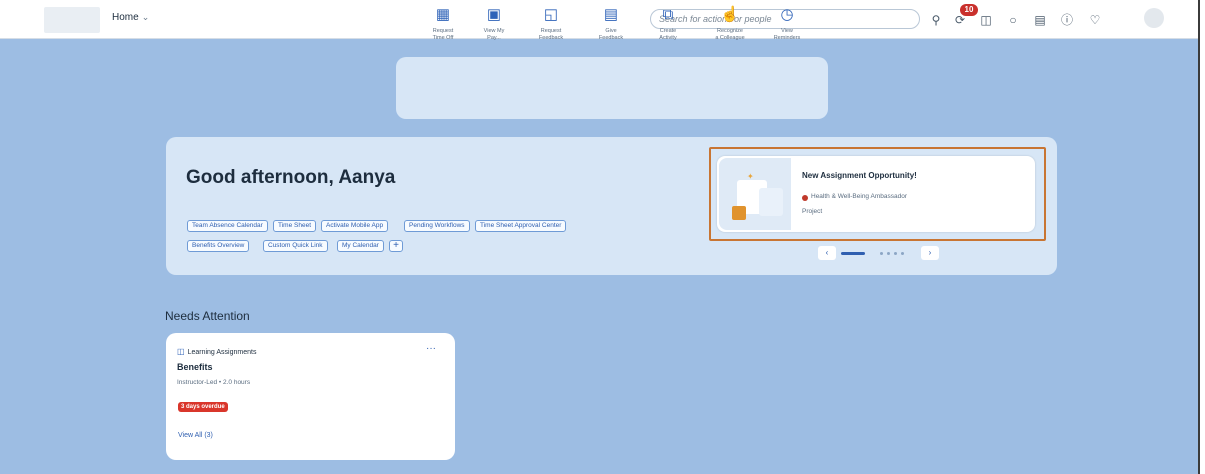 The height and width of the screenshot is (474, 1205). Describe the element at coordinates (355, 226) in the screenshot. I see `quick-link-activate-mobile-app: Activate Mobile App` at that location.